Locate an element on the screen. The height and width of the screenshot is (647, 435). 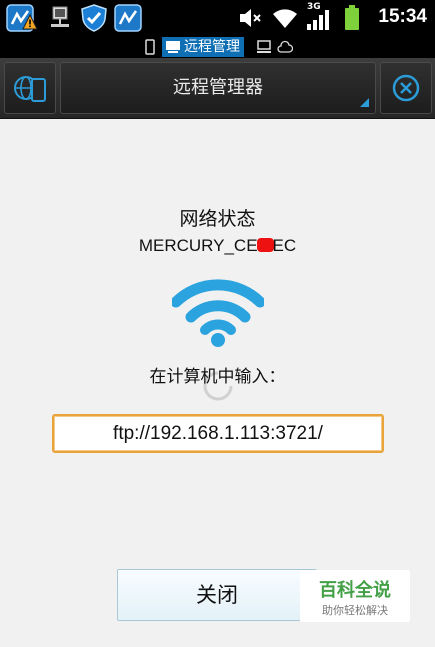
globe-device-icon is located at coordinates (30, 89).